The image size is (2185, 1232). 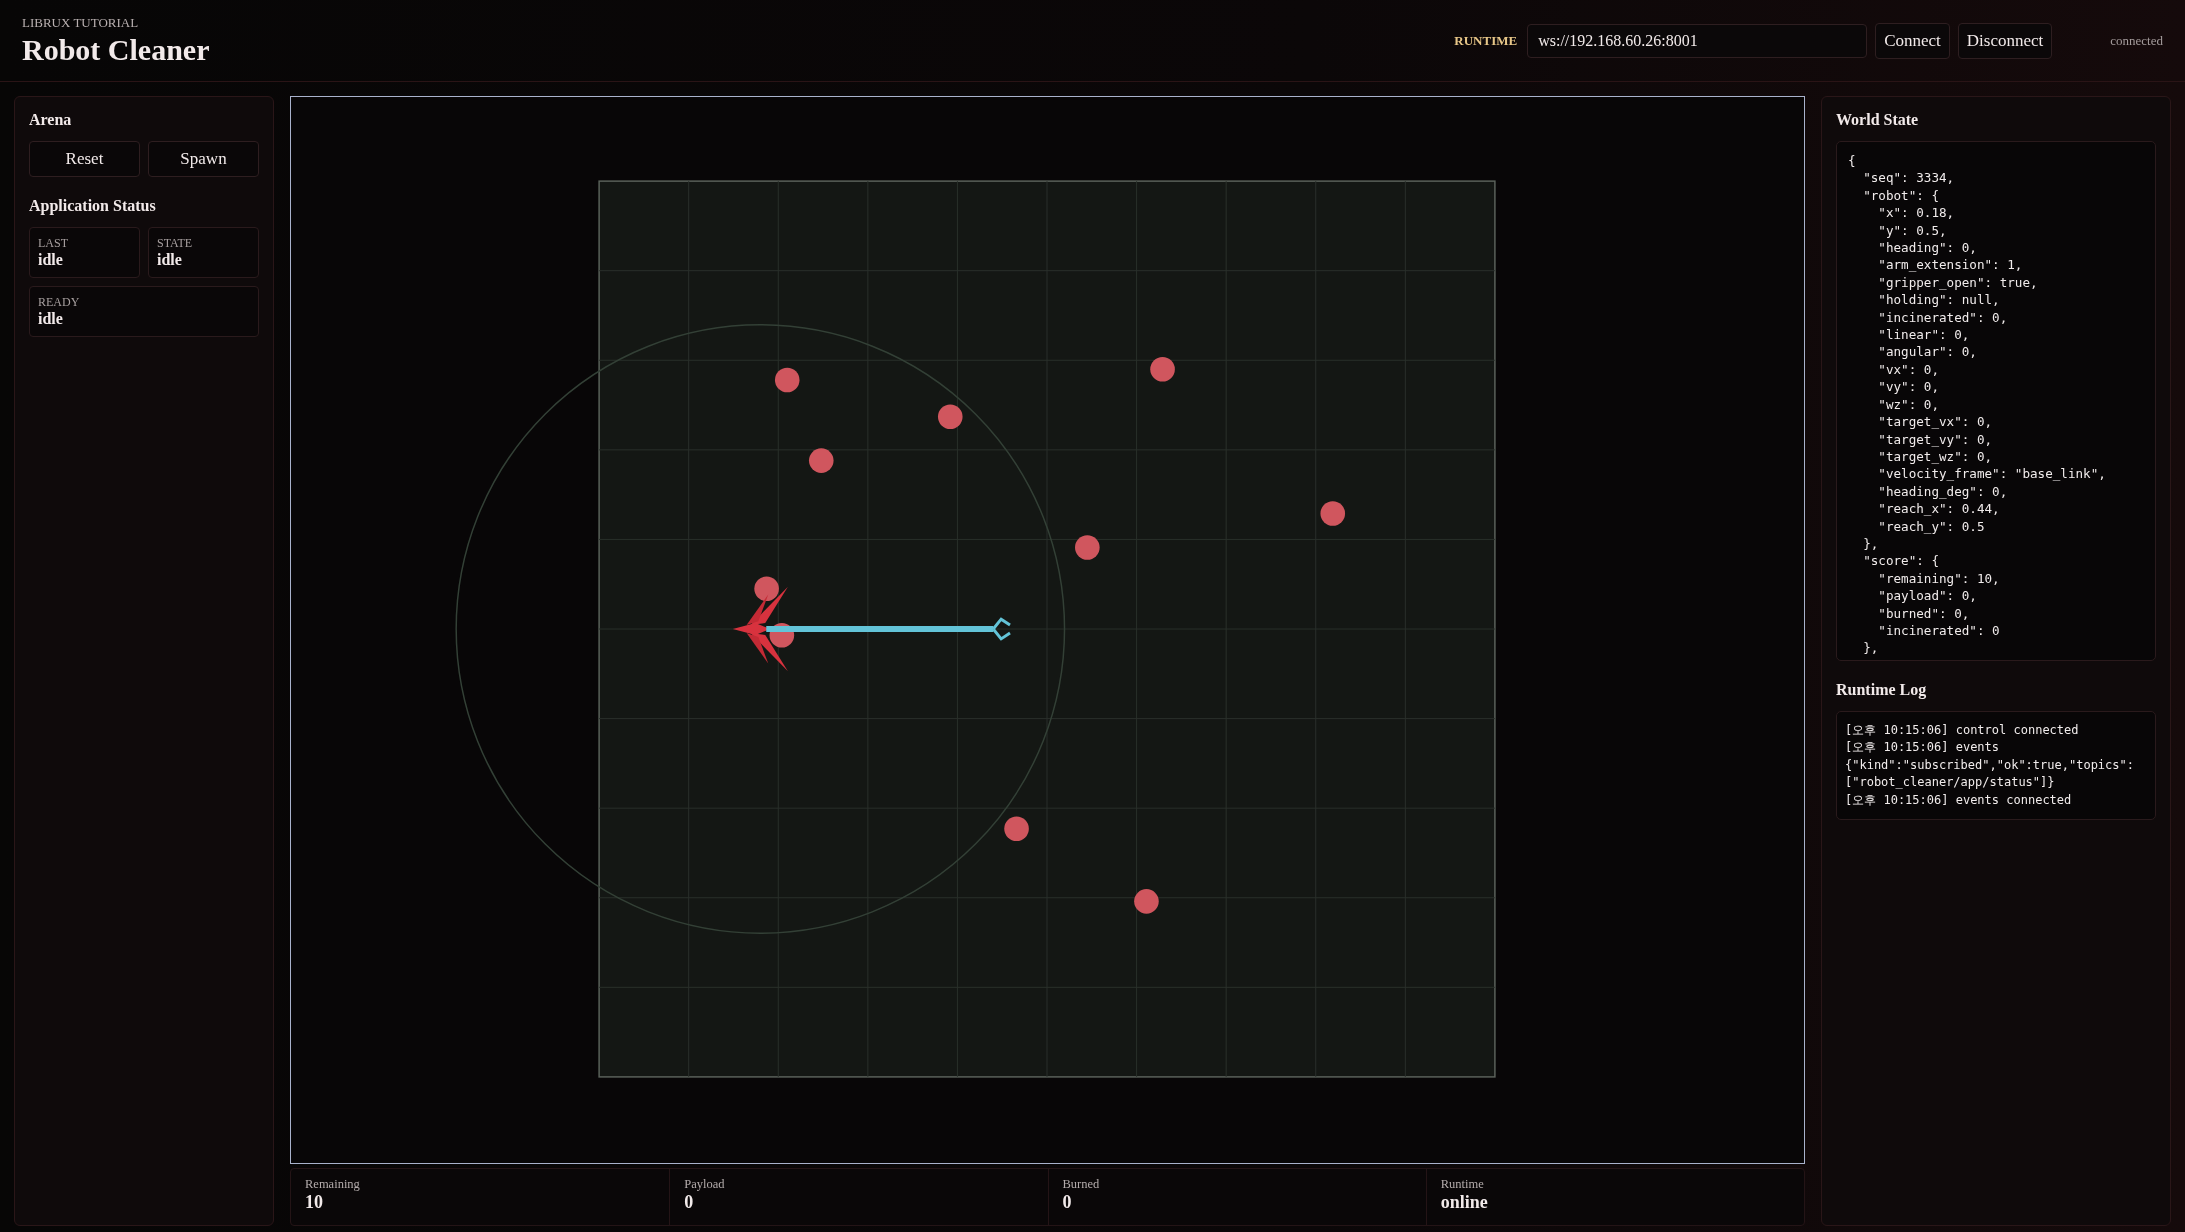 What do you see at coordinates (1912, 40) in the screenshot?
I see `connect-button: Connect` at bounding box center [1912, 40].